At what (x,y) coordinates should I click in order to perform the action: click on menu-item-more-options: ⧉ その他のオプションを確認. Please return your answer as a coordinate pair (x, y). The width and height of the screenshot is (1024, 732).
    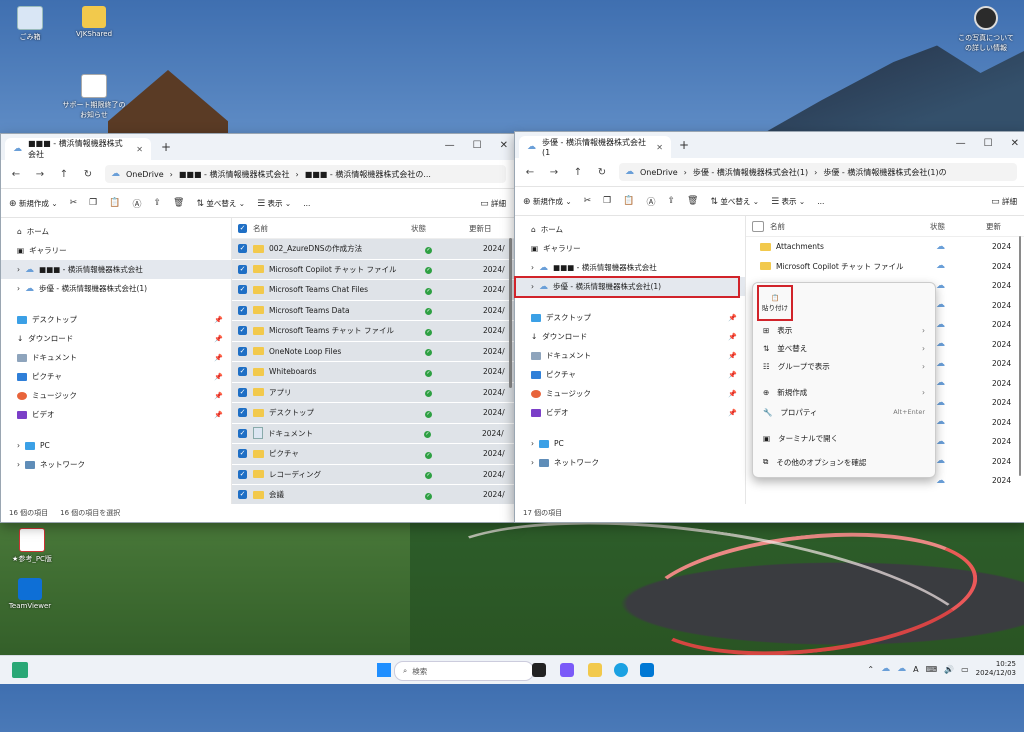
    Looking at the image, I should click on (844, 462).